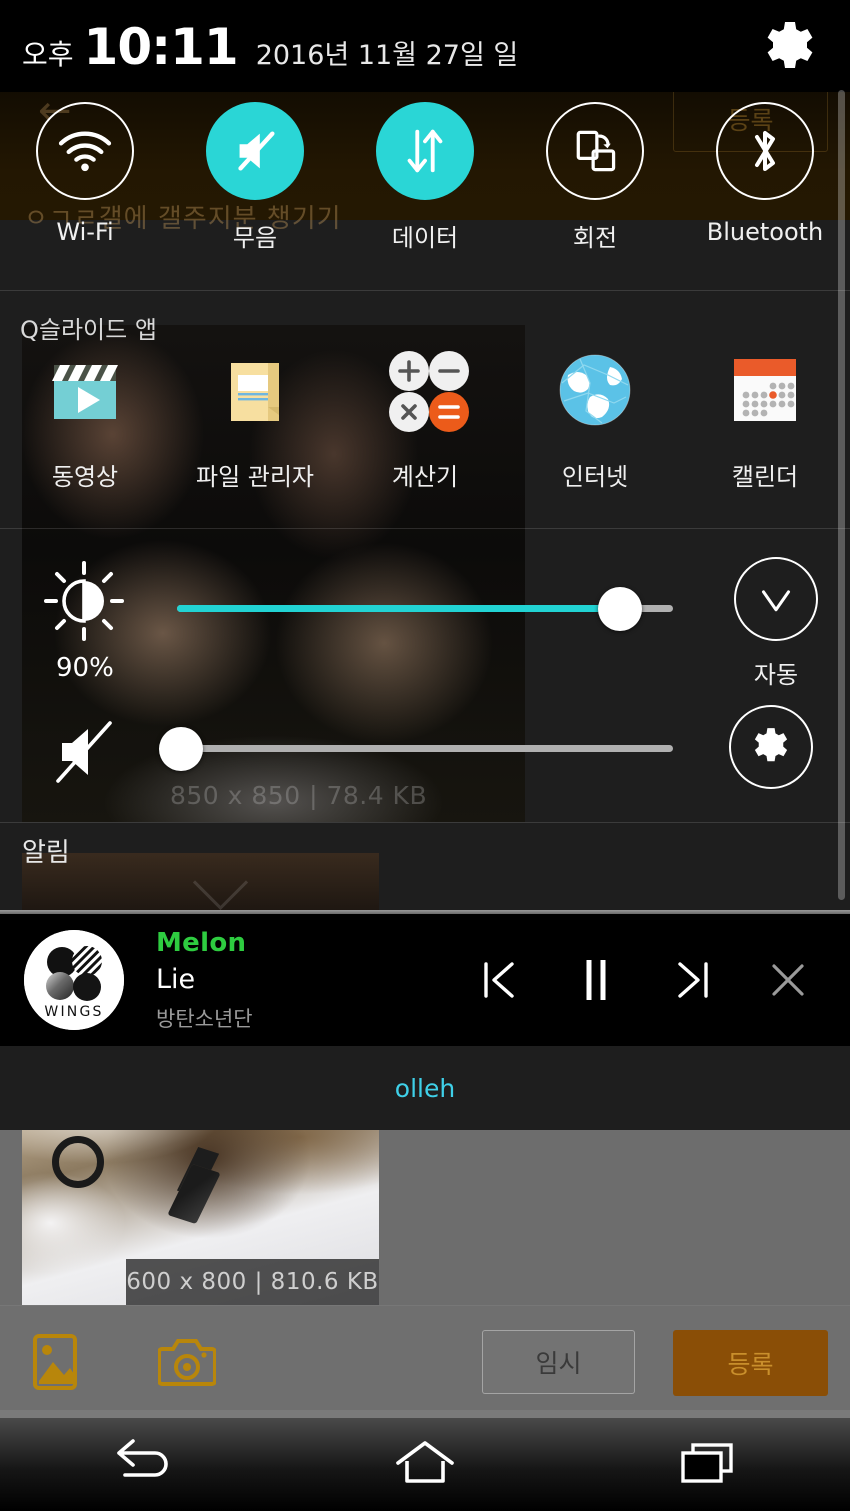 The image size is (850, 1511). What do you see at coordinates (59, 1362) in the screenshot?
I see `gallery-icon` at bounding box center [59, 1362].